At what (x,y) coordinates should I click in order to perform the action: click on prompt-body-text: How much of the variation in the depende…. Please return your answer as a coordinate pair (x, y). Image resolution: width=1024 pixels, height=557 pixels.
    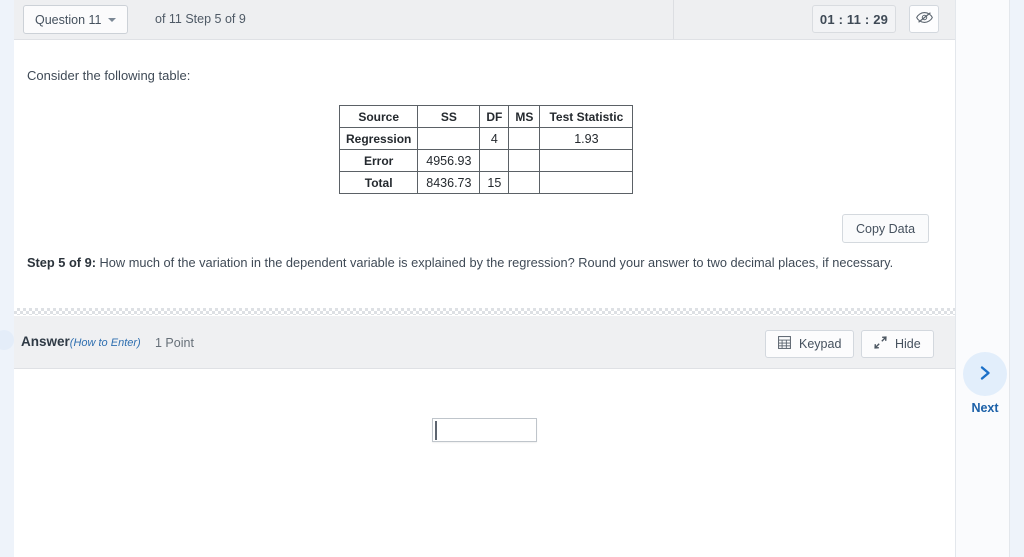
    Looking at the image, I should click on (494, 262).